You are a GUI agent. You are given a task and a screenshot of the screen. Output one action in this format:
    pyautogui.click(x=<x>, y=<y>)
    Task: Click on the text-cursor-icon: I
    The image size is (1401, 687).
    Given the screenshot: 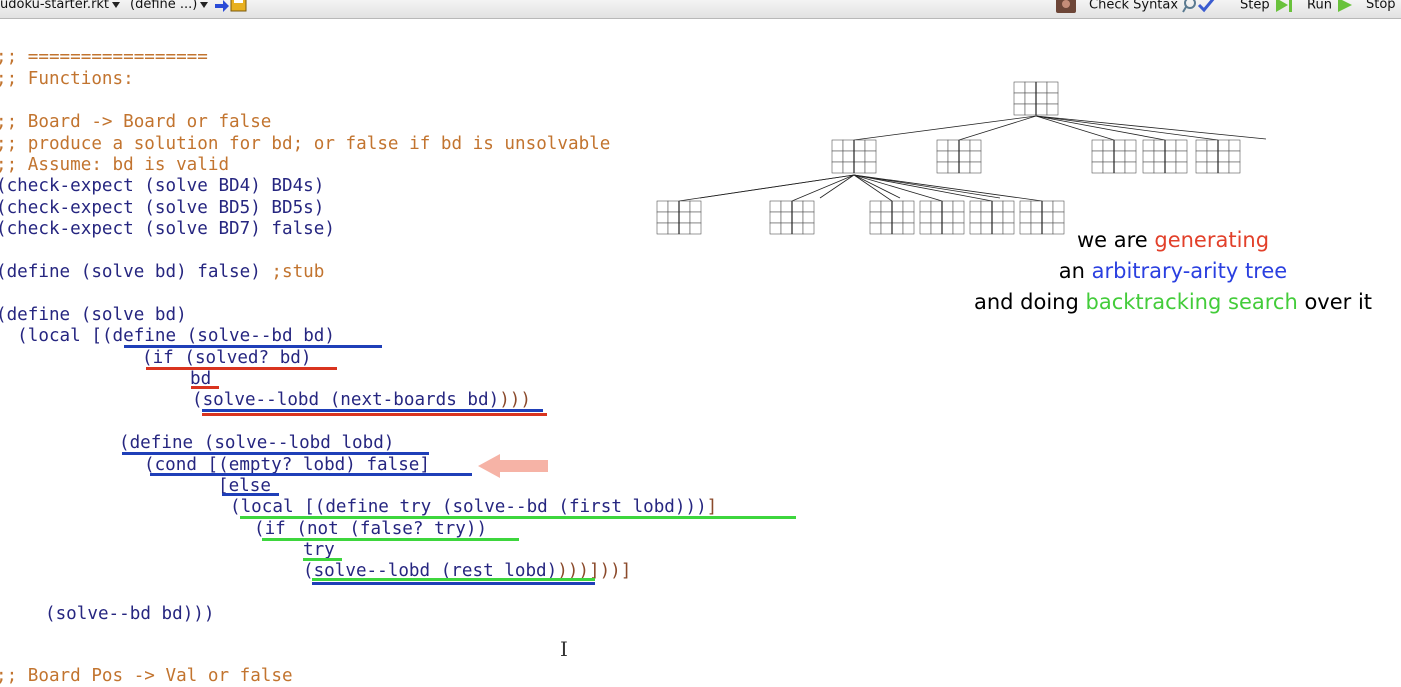 What is the action you would take?
    pyautogui.click(x=564, y=649)
    